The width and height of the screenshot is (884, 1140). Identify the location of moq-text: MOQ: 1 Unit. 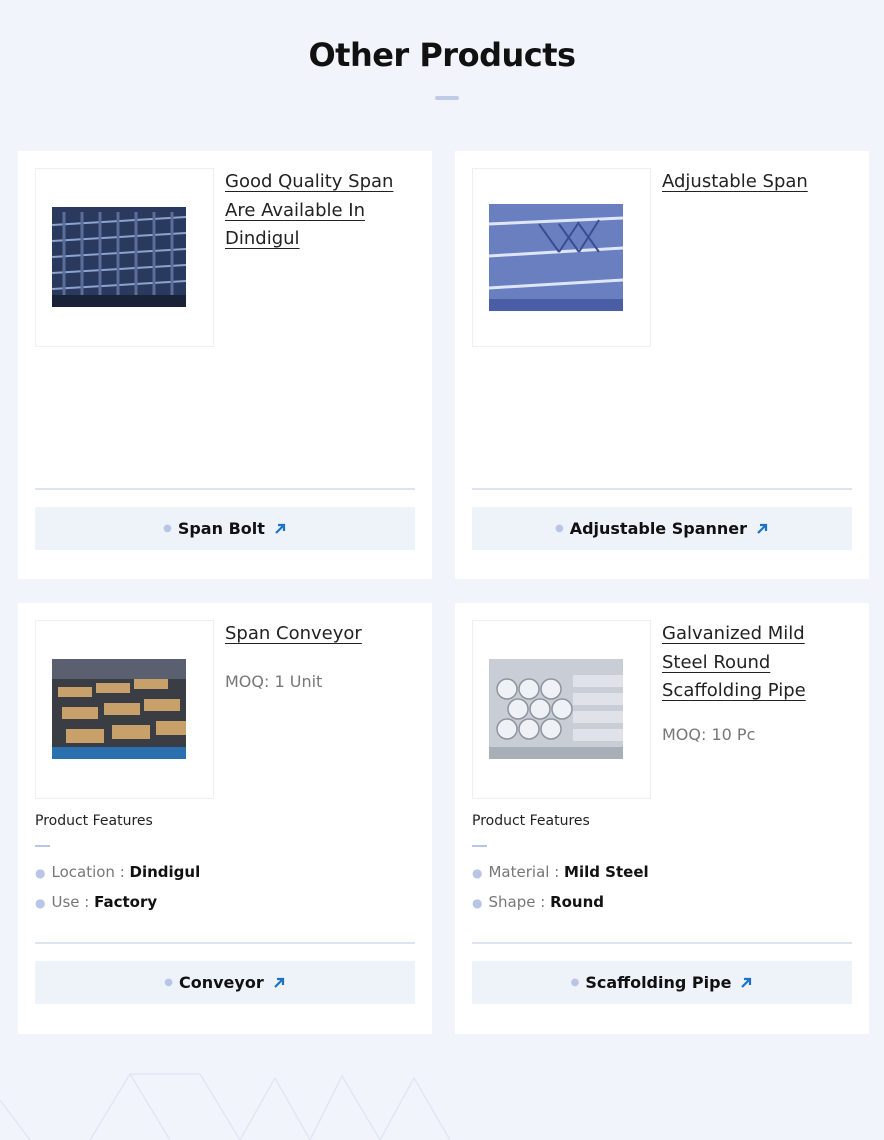
(274, 681).